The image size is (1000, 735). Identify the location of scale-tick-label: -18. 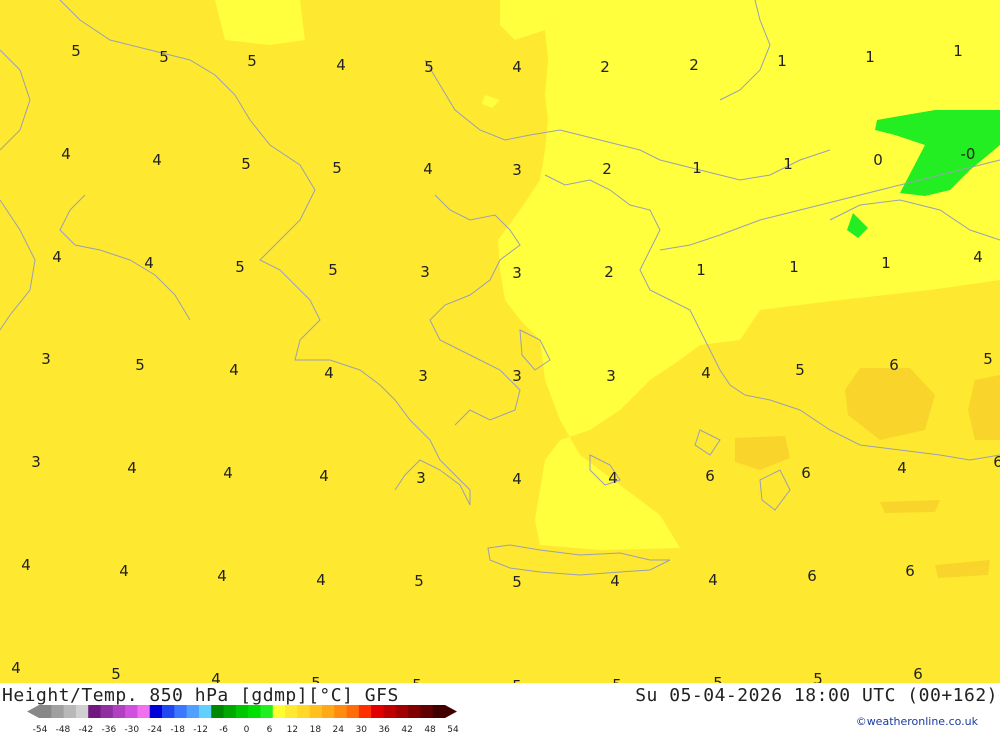
(177, 730).